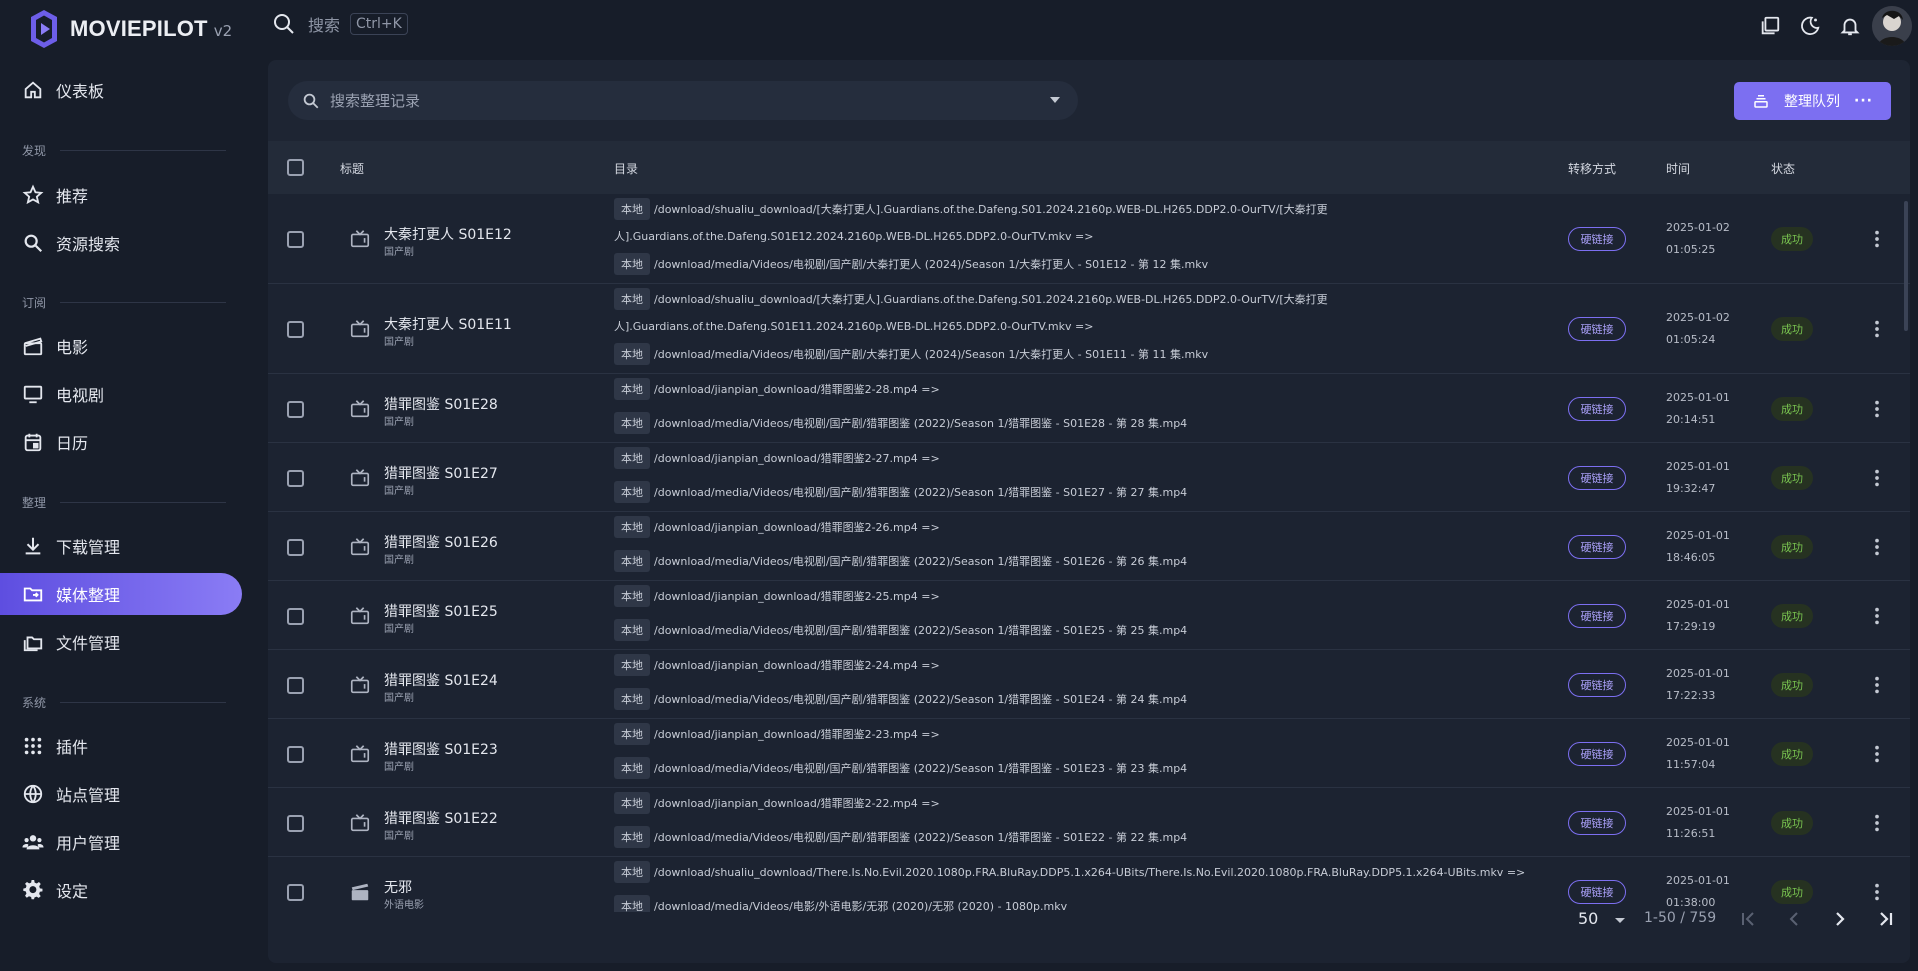  Describe the element at coordinates (1892, 26) in the screenshot. I see `avatar` at that location.